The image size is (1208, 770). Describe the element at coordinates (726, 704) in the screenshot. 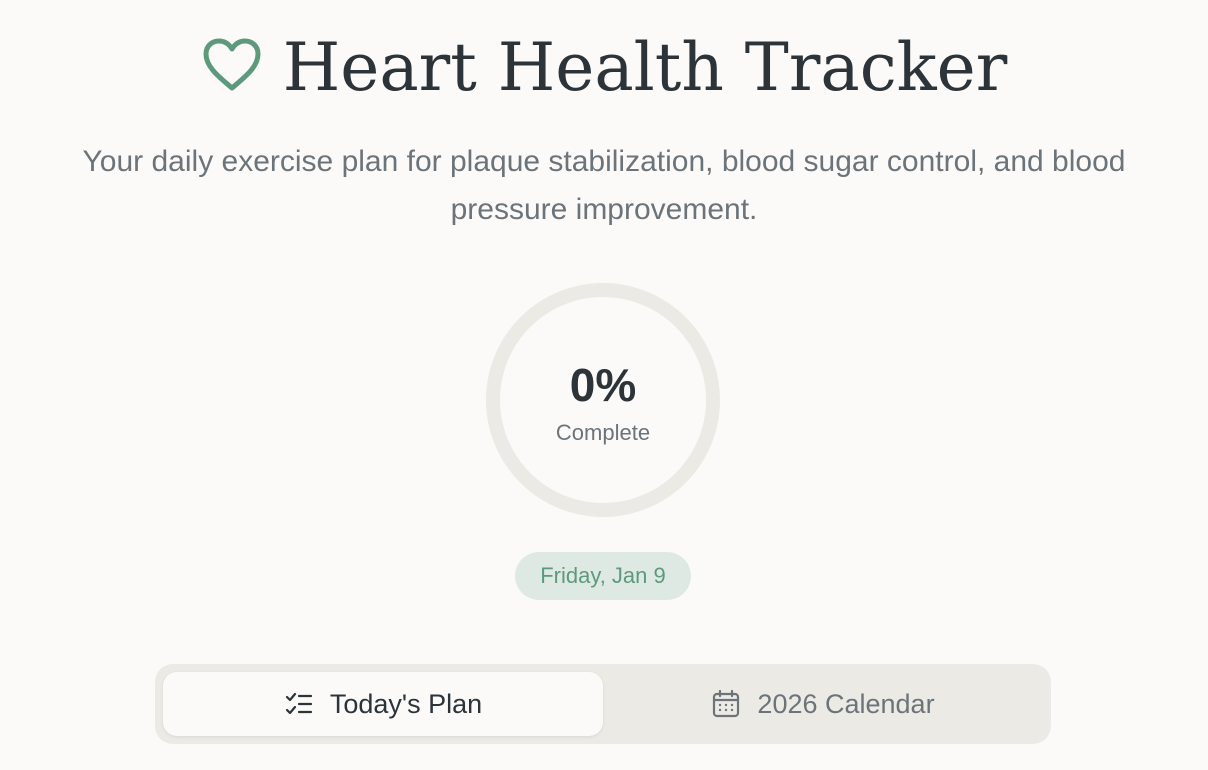

I see `calendar-icon` at that location.